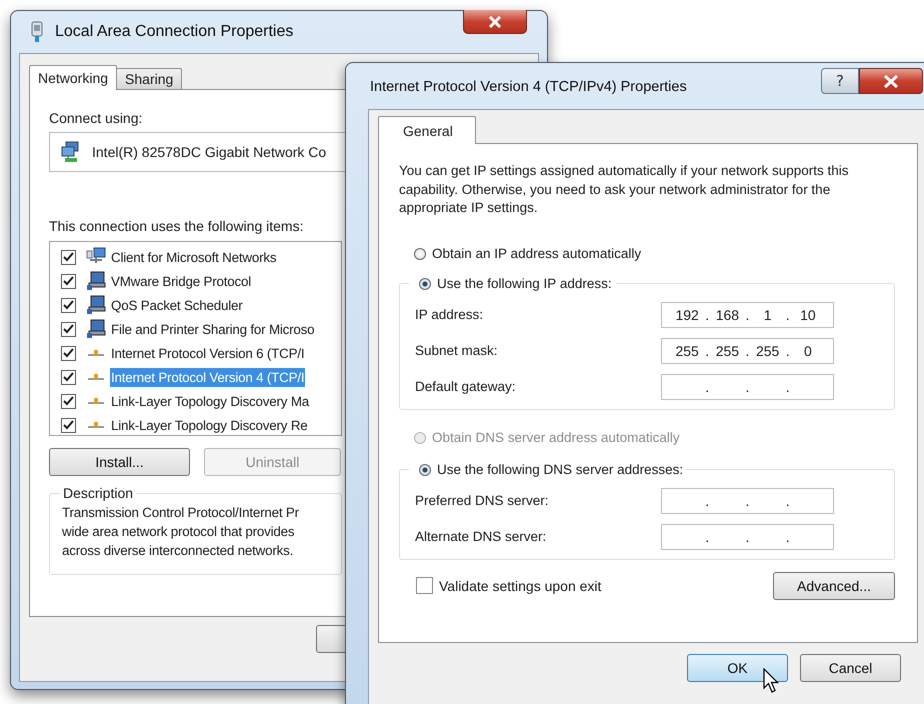 This screenshot has width=924, height=704. Describe the element at coordinates (73, 77) in the screenshot. I see `tab: Networking` at that location.